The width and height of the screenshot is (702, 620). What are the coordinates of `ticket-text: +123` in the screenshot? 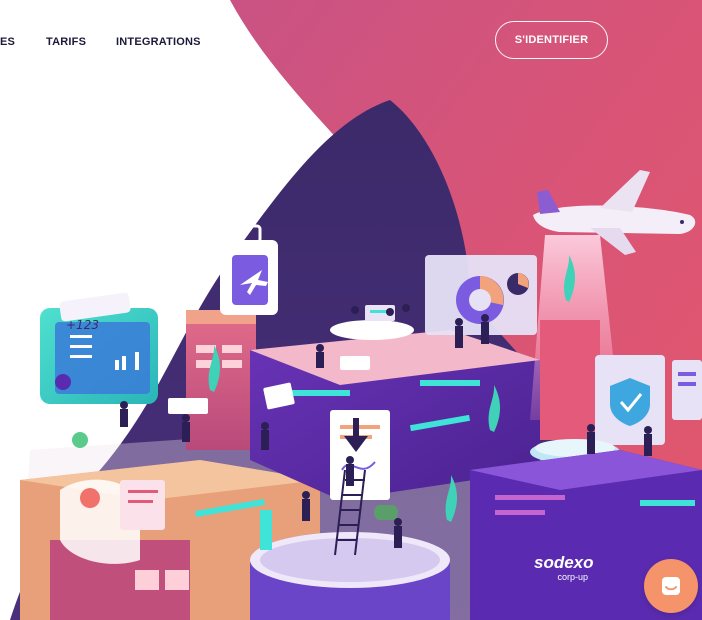 It's located at (82, 325).